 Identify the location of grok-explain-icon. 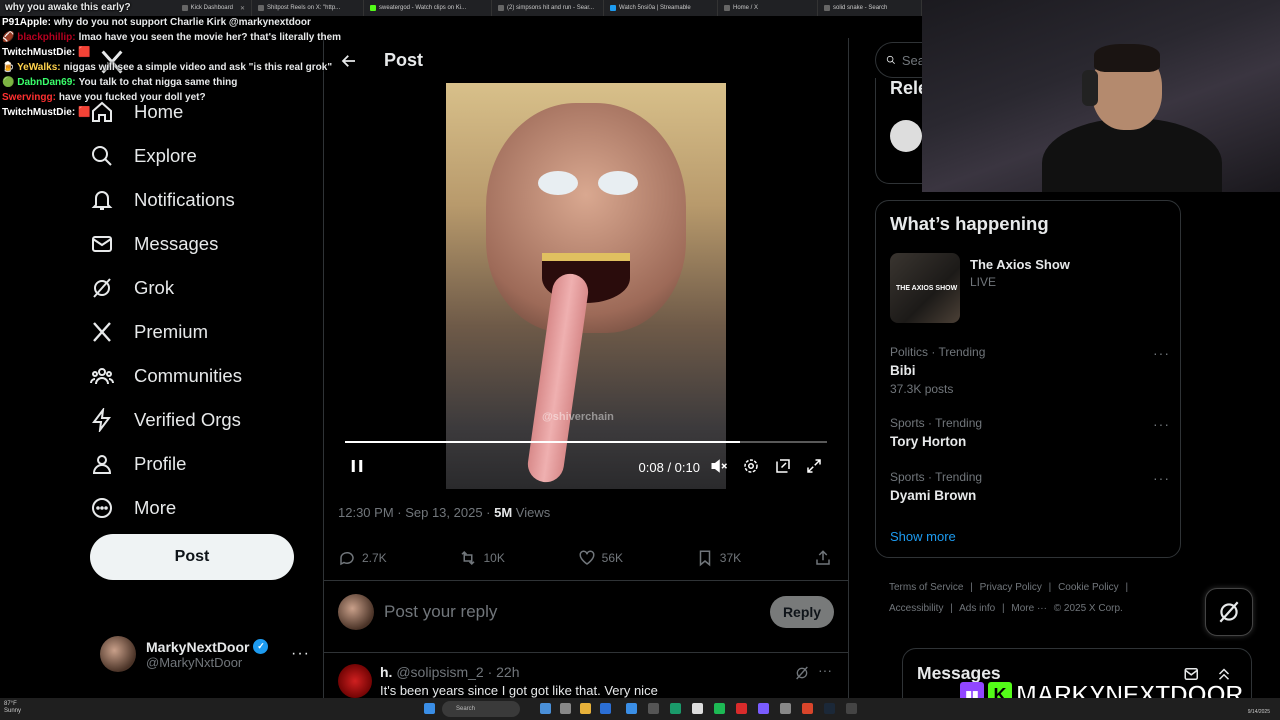
(802, 673).